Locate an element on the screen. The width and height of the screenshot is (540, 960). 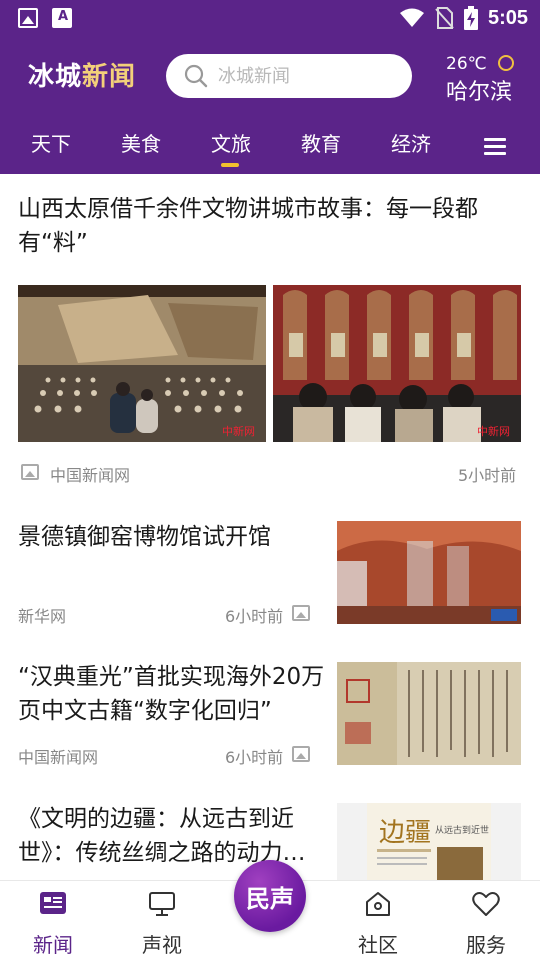
weather-temperature: 26℃ is located at coordinates (466, 64).